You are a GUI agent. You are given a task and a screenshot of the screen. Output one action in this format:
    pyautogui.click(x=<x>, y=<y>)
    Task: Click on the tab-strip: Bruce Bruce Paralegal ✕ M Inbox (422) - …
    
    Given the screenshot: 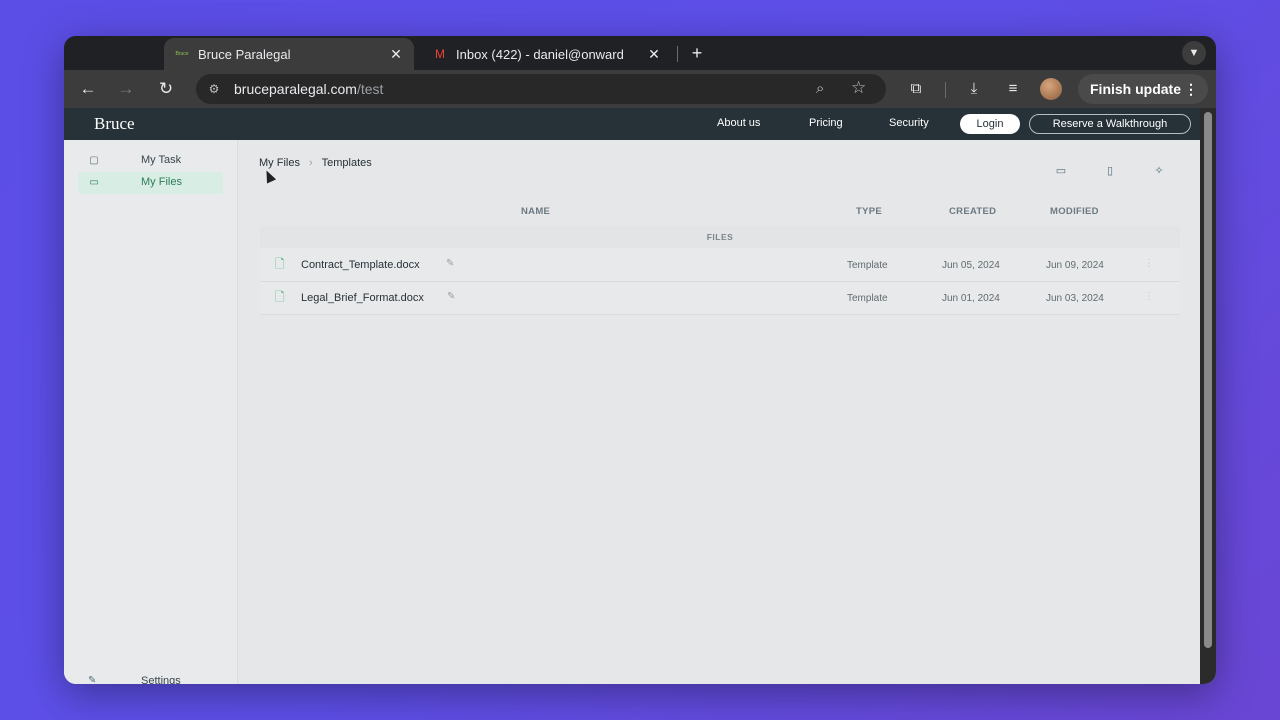 What is the action you would take?
    pyautogui.click(x=640, y=53)
    